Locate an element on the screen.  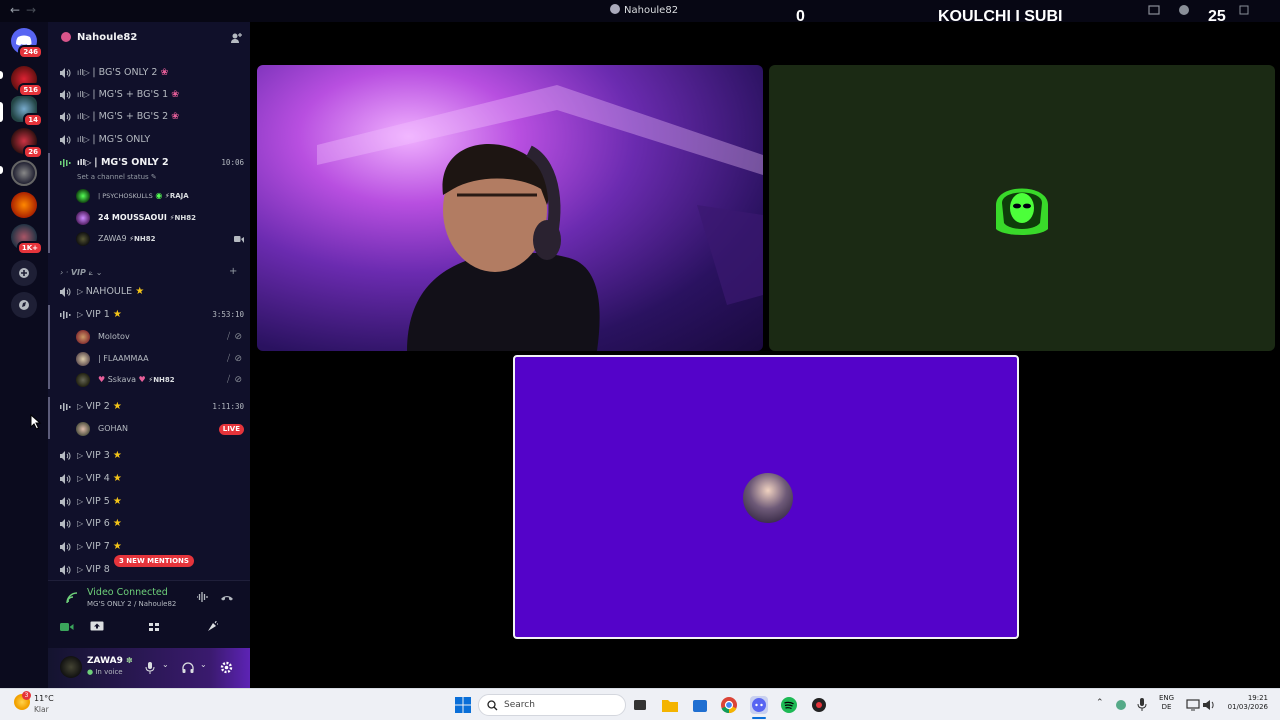
taskbar-search: Search is located at coordinates (552, 705).